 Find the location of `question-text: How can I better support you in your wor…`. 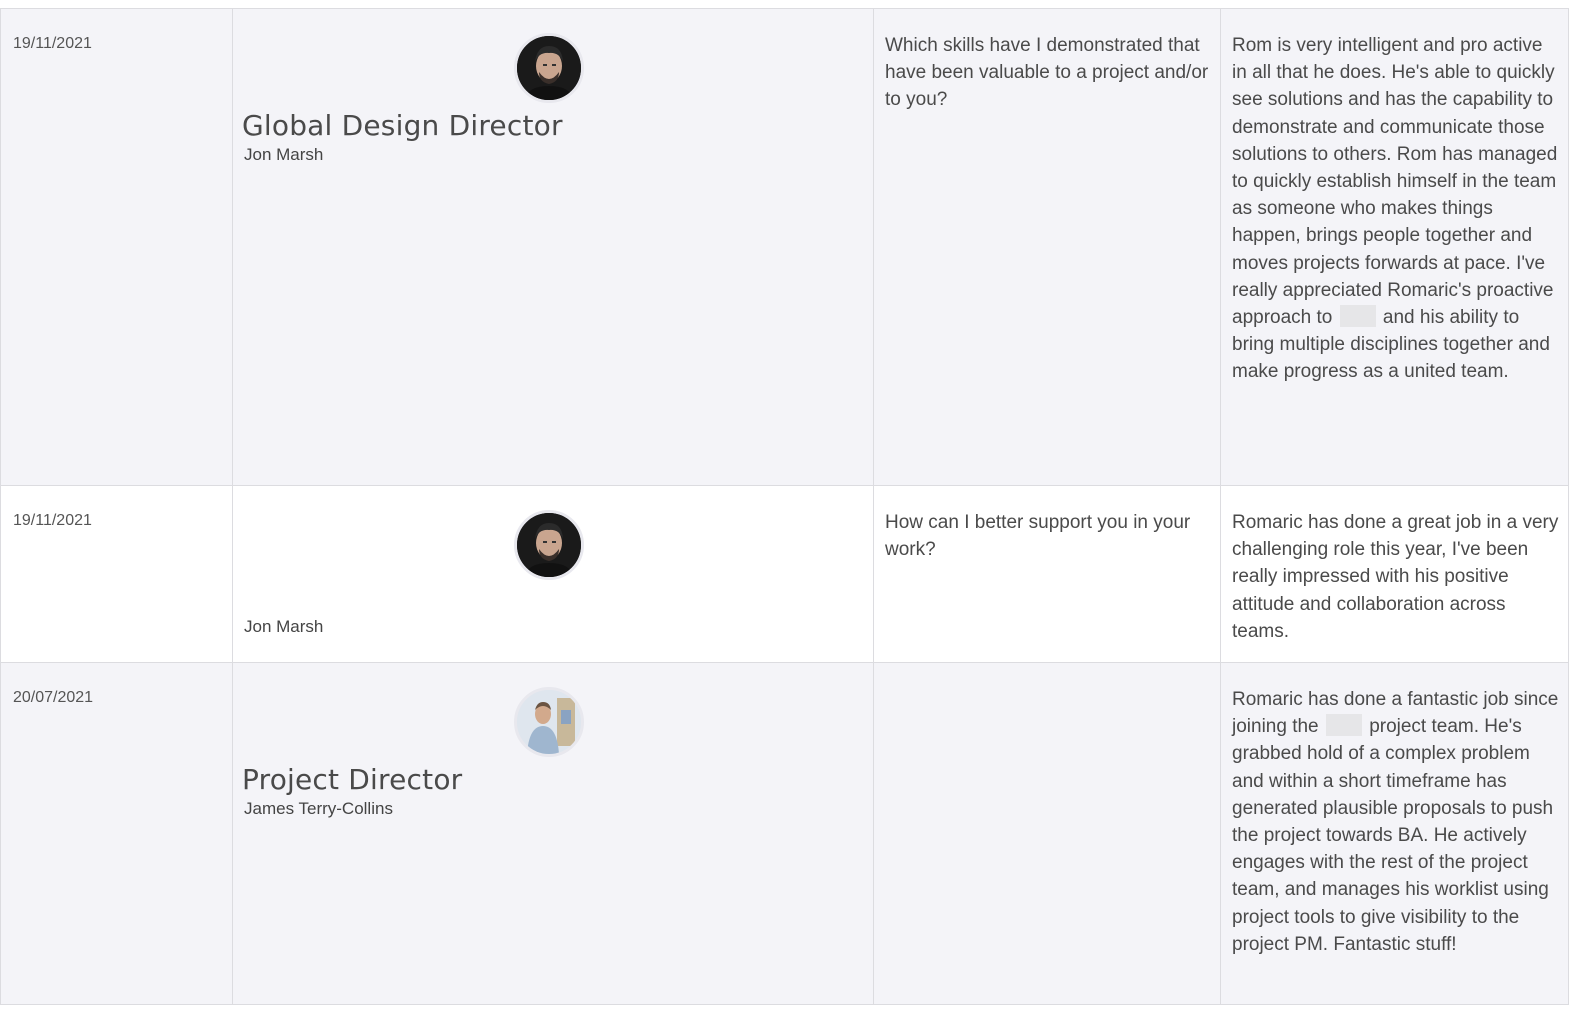

question-text: How can I better support you in your wor… is located at coordinates (1038, 536).